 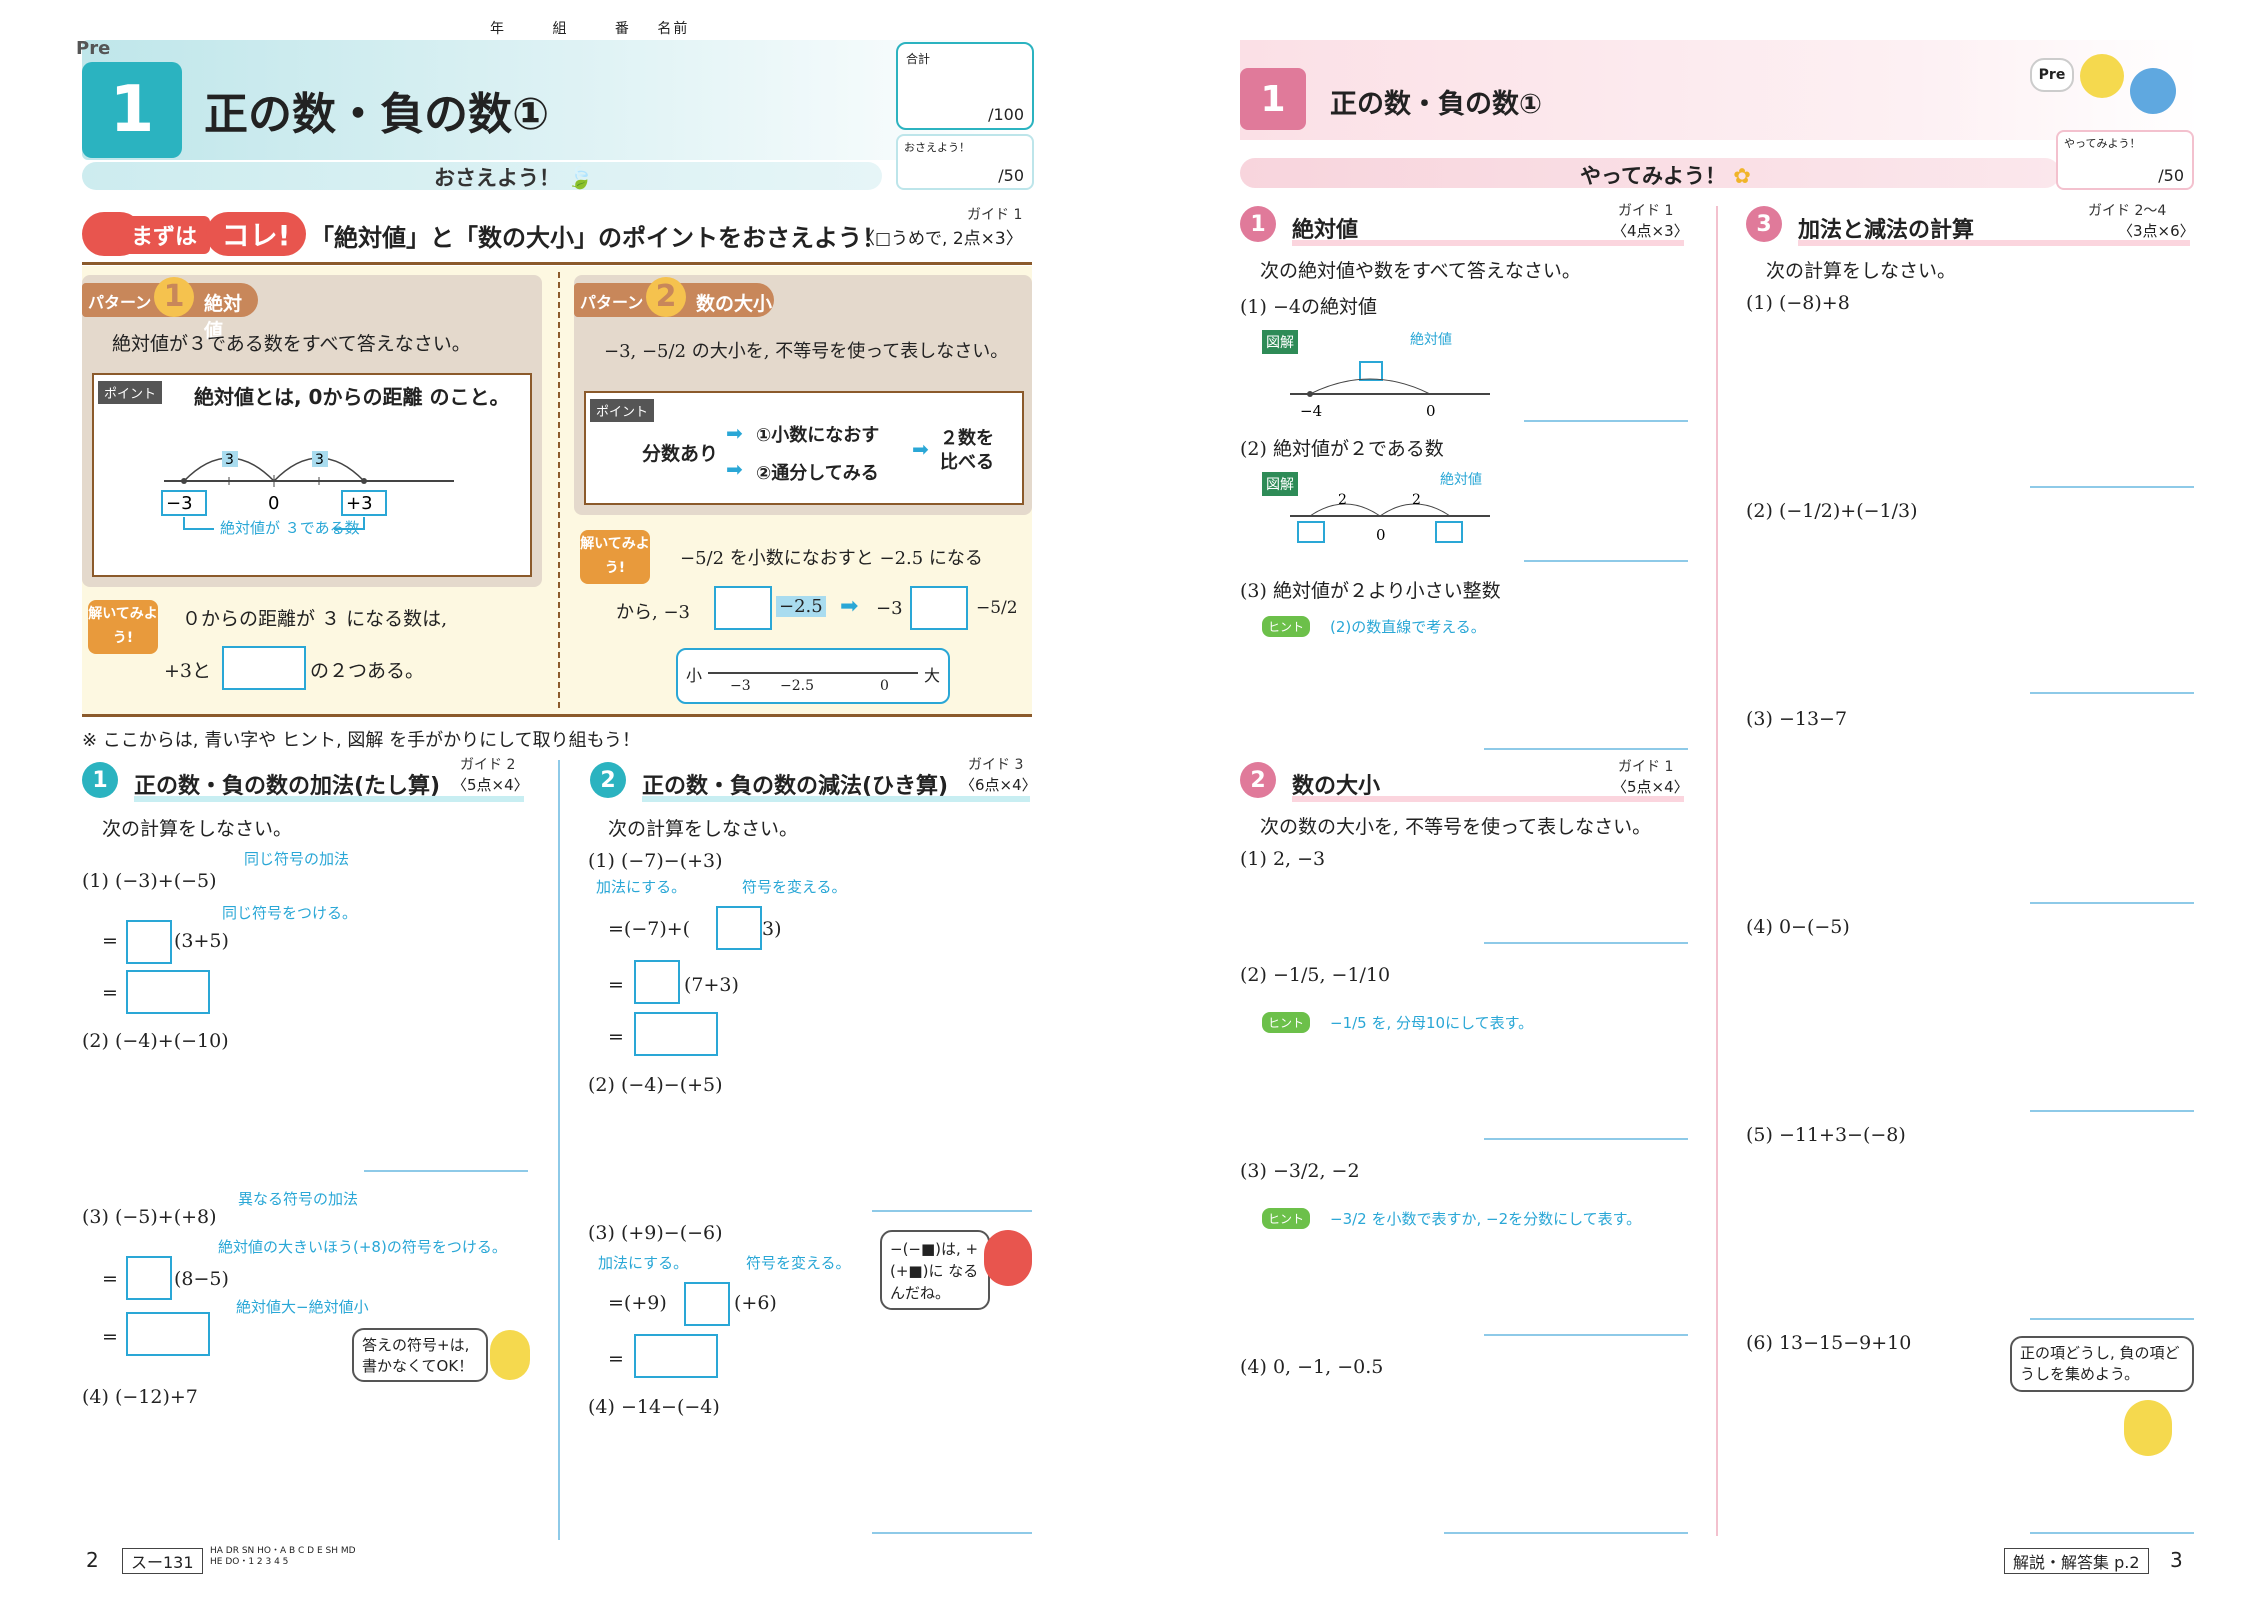 I want to click on sec2-q3: (3) (+9)−(−6), so click(x=655, y=1233).